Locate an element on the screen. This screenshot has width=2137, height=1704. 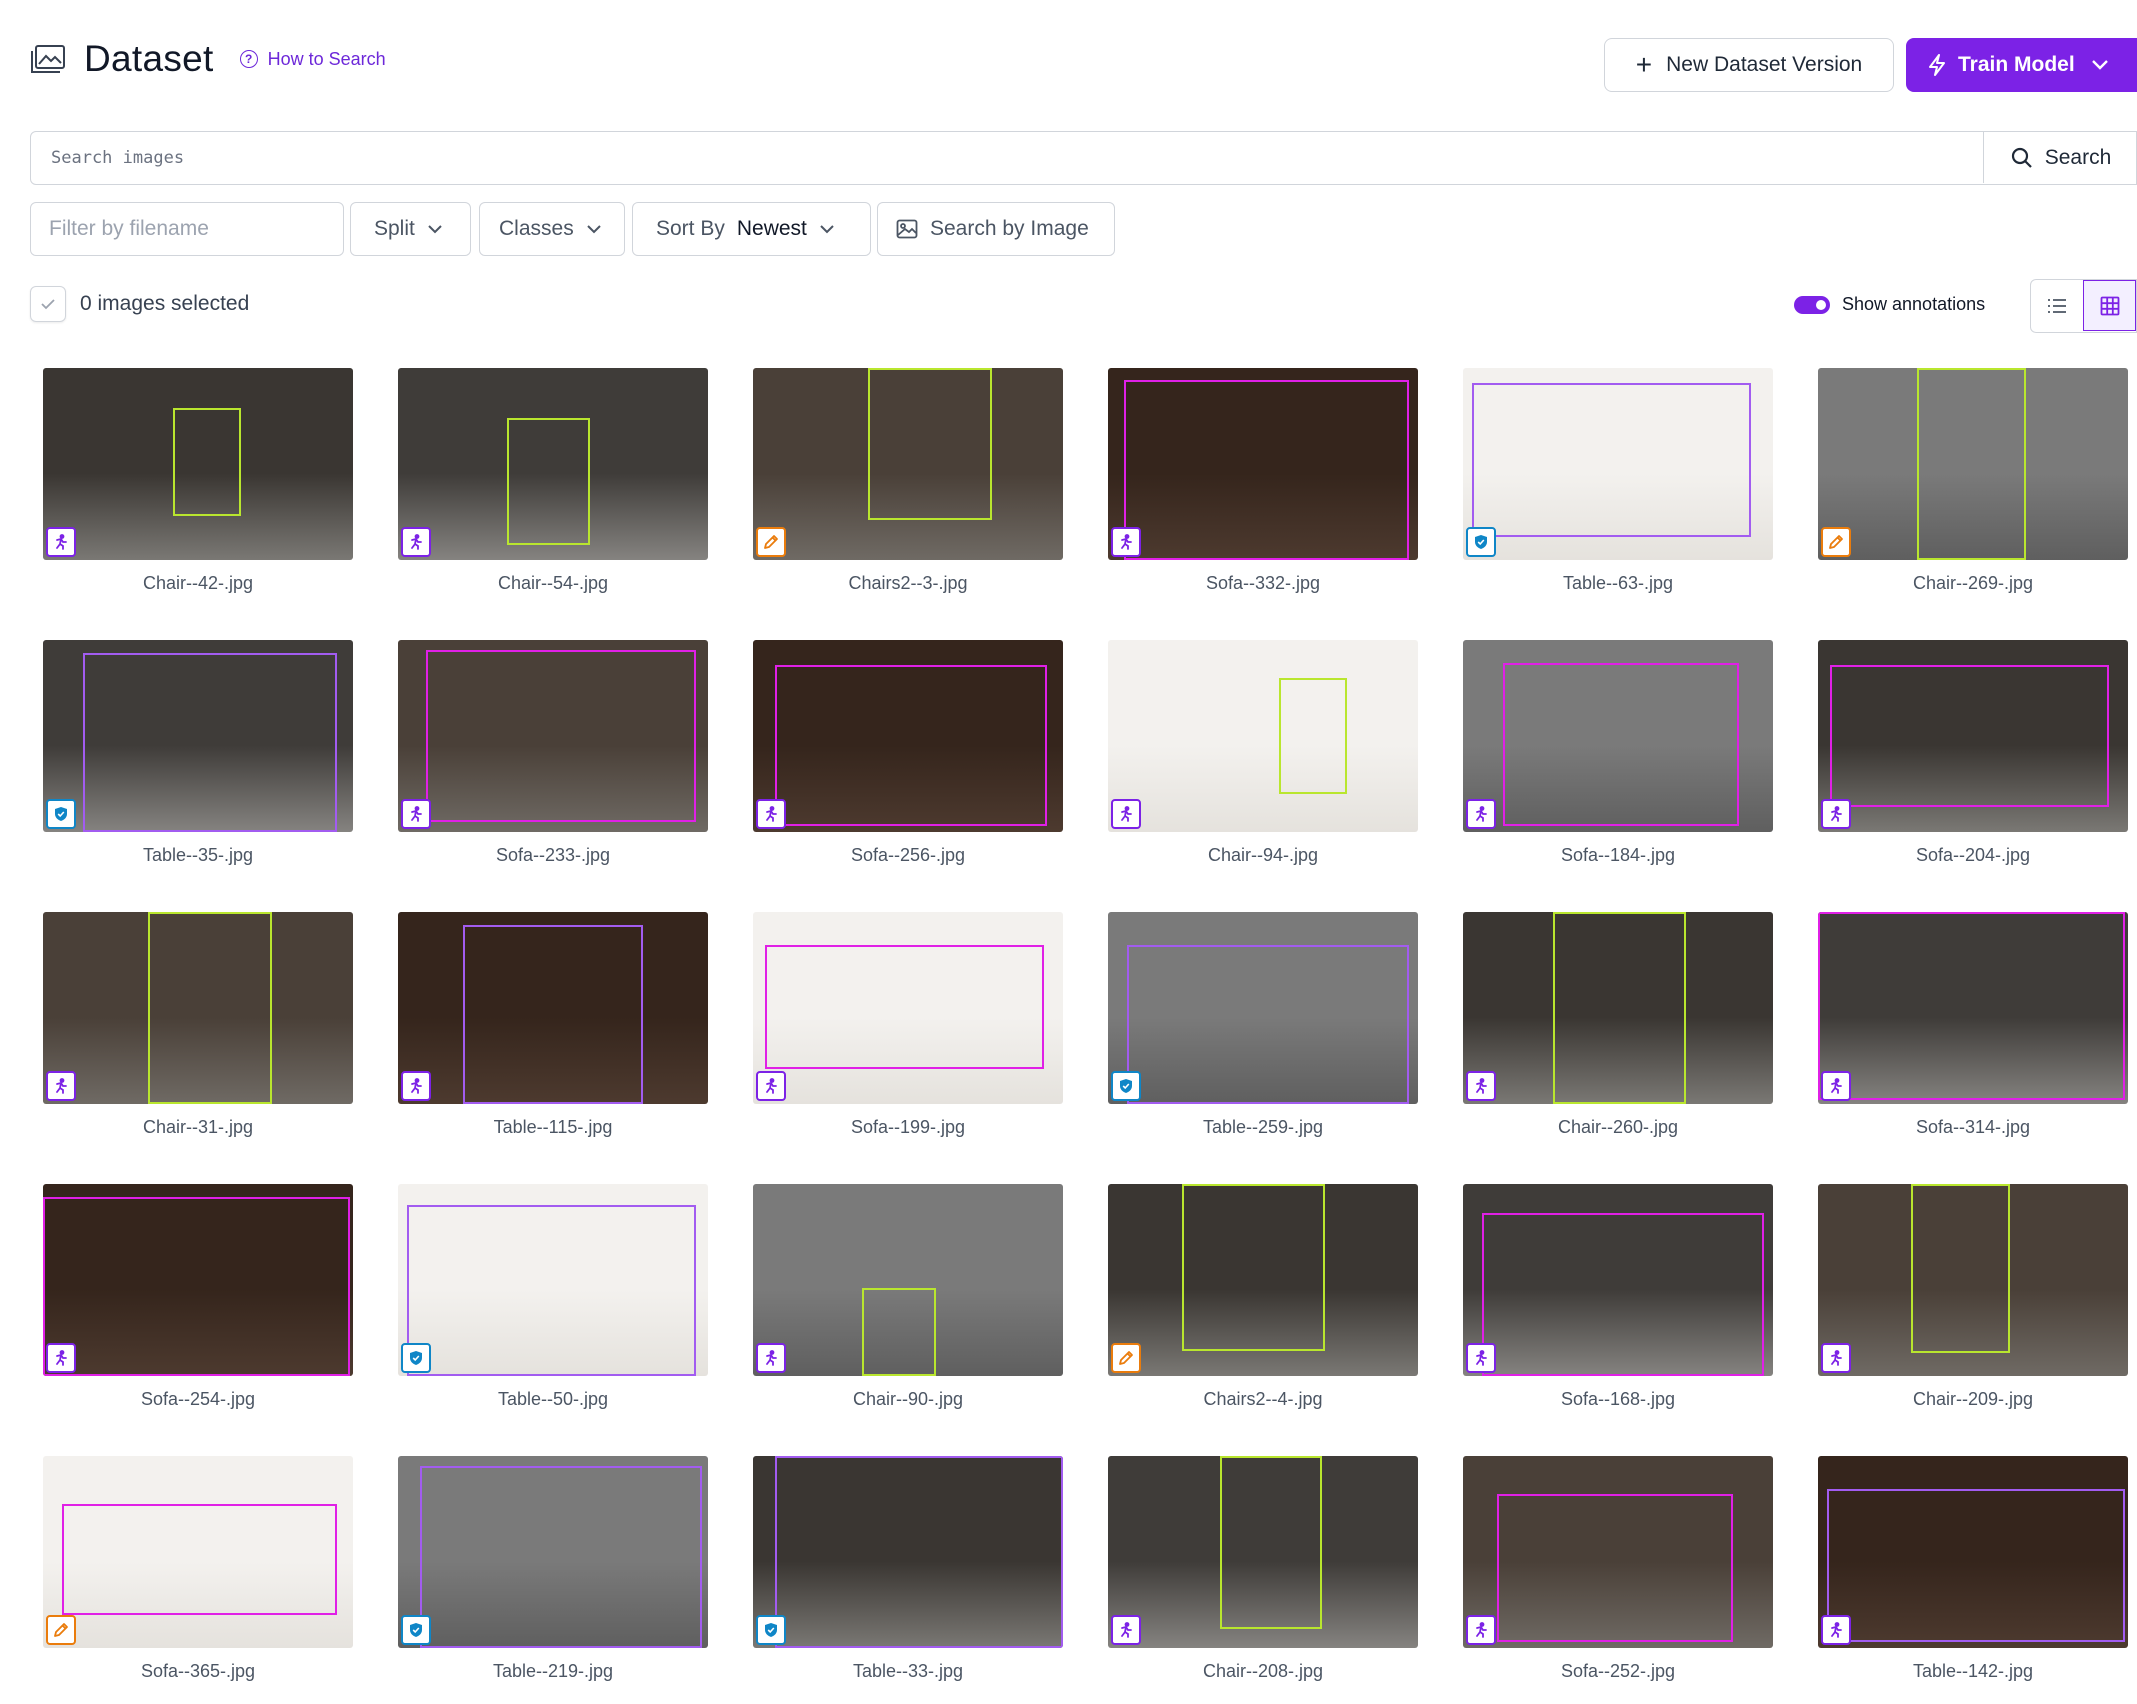
image-card: Table--35-.jpg is located at coordinates (198, 753).